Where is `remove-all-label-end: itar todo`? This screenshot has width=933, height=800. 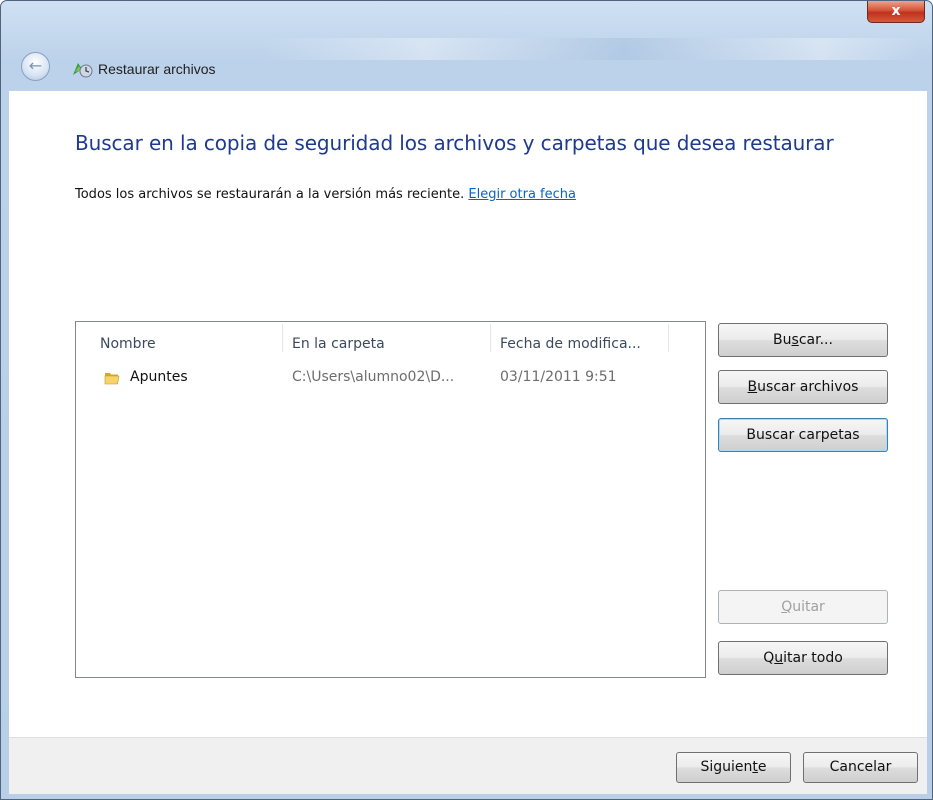 remove-all-label-end: itar todo is located at coordinates (813, 658).